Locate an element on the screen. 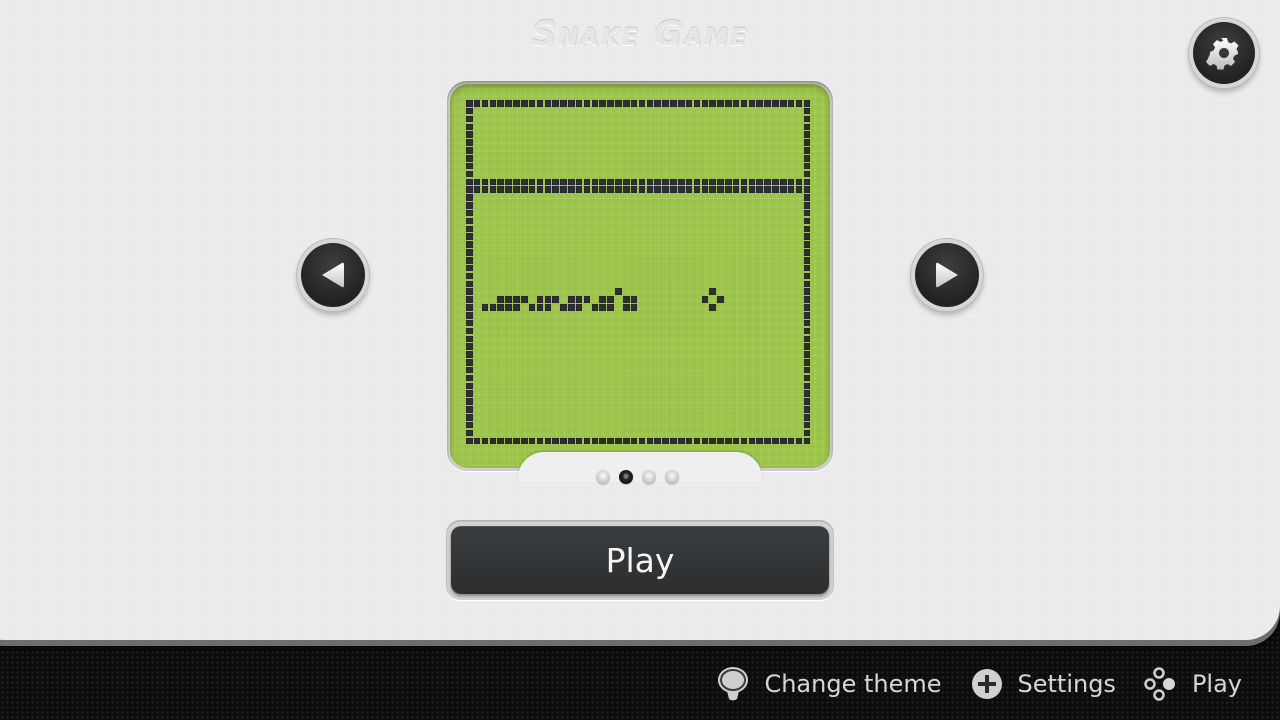 Image resolution: width=1280 pixels, height=720 pixels. triangle-right-icon is located at coordinates (947, 275).